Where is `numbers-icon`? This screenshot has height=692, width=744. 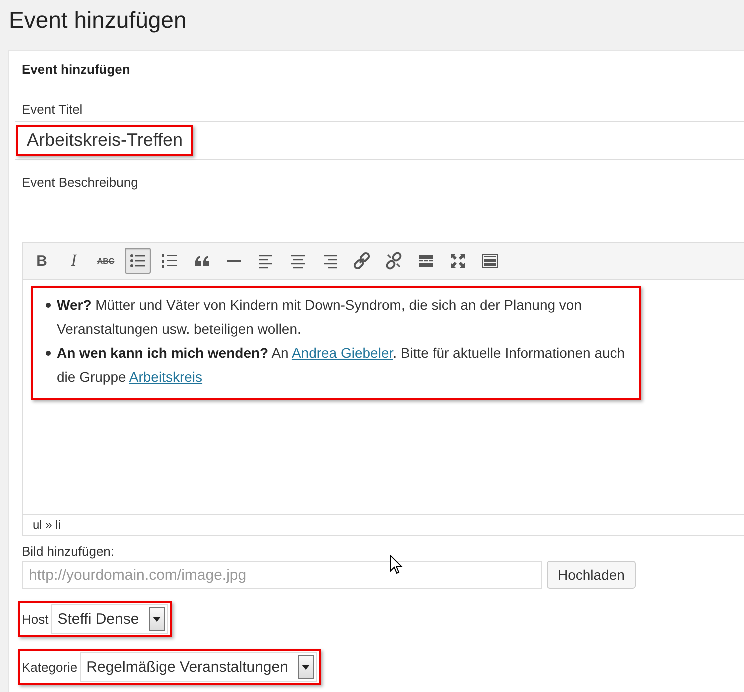 numbers-icon is located at coordinates (170, 261).